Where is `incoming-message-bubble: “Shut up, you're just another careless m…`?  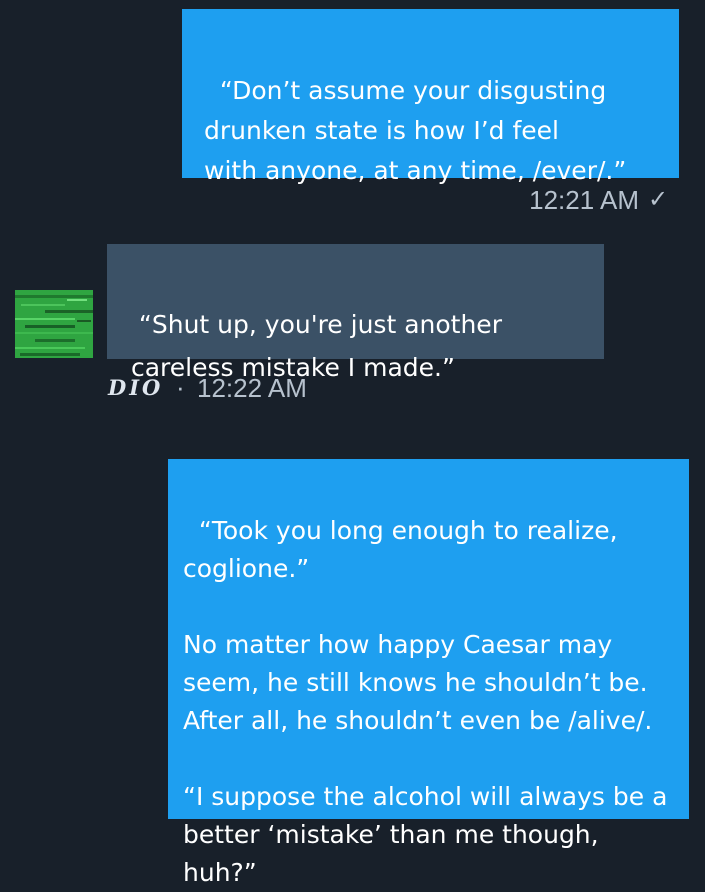 incoming-message-bubble: “Shut up, you're just another careless m… is located at coordinates (355, 313).